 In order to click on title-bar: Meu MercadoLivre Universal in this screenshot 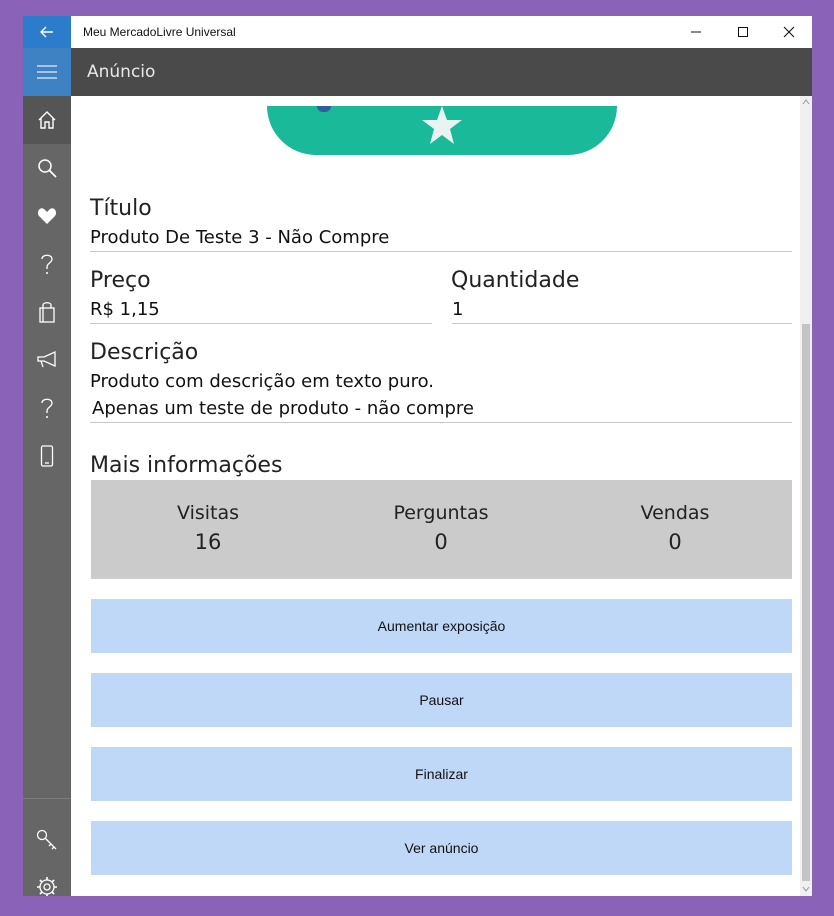, I will do `click(417, 32)`.